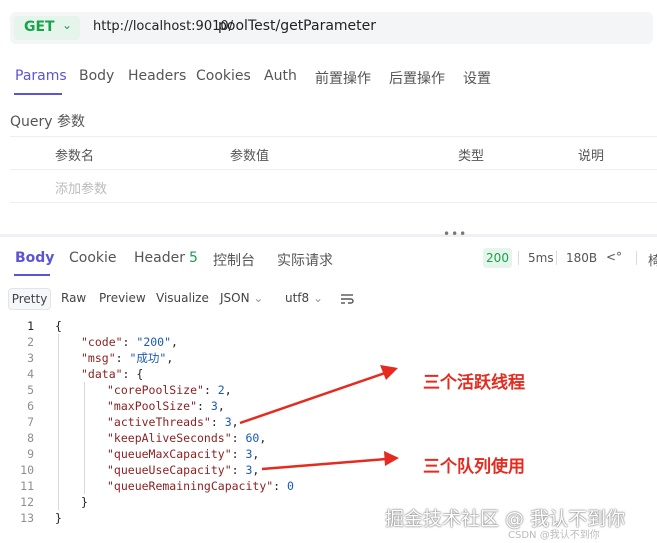 The image size is (657, 543). I want to click on truncated-tab-label: 椅, so click(652, 259).